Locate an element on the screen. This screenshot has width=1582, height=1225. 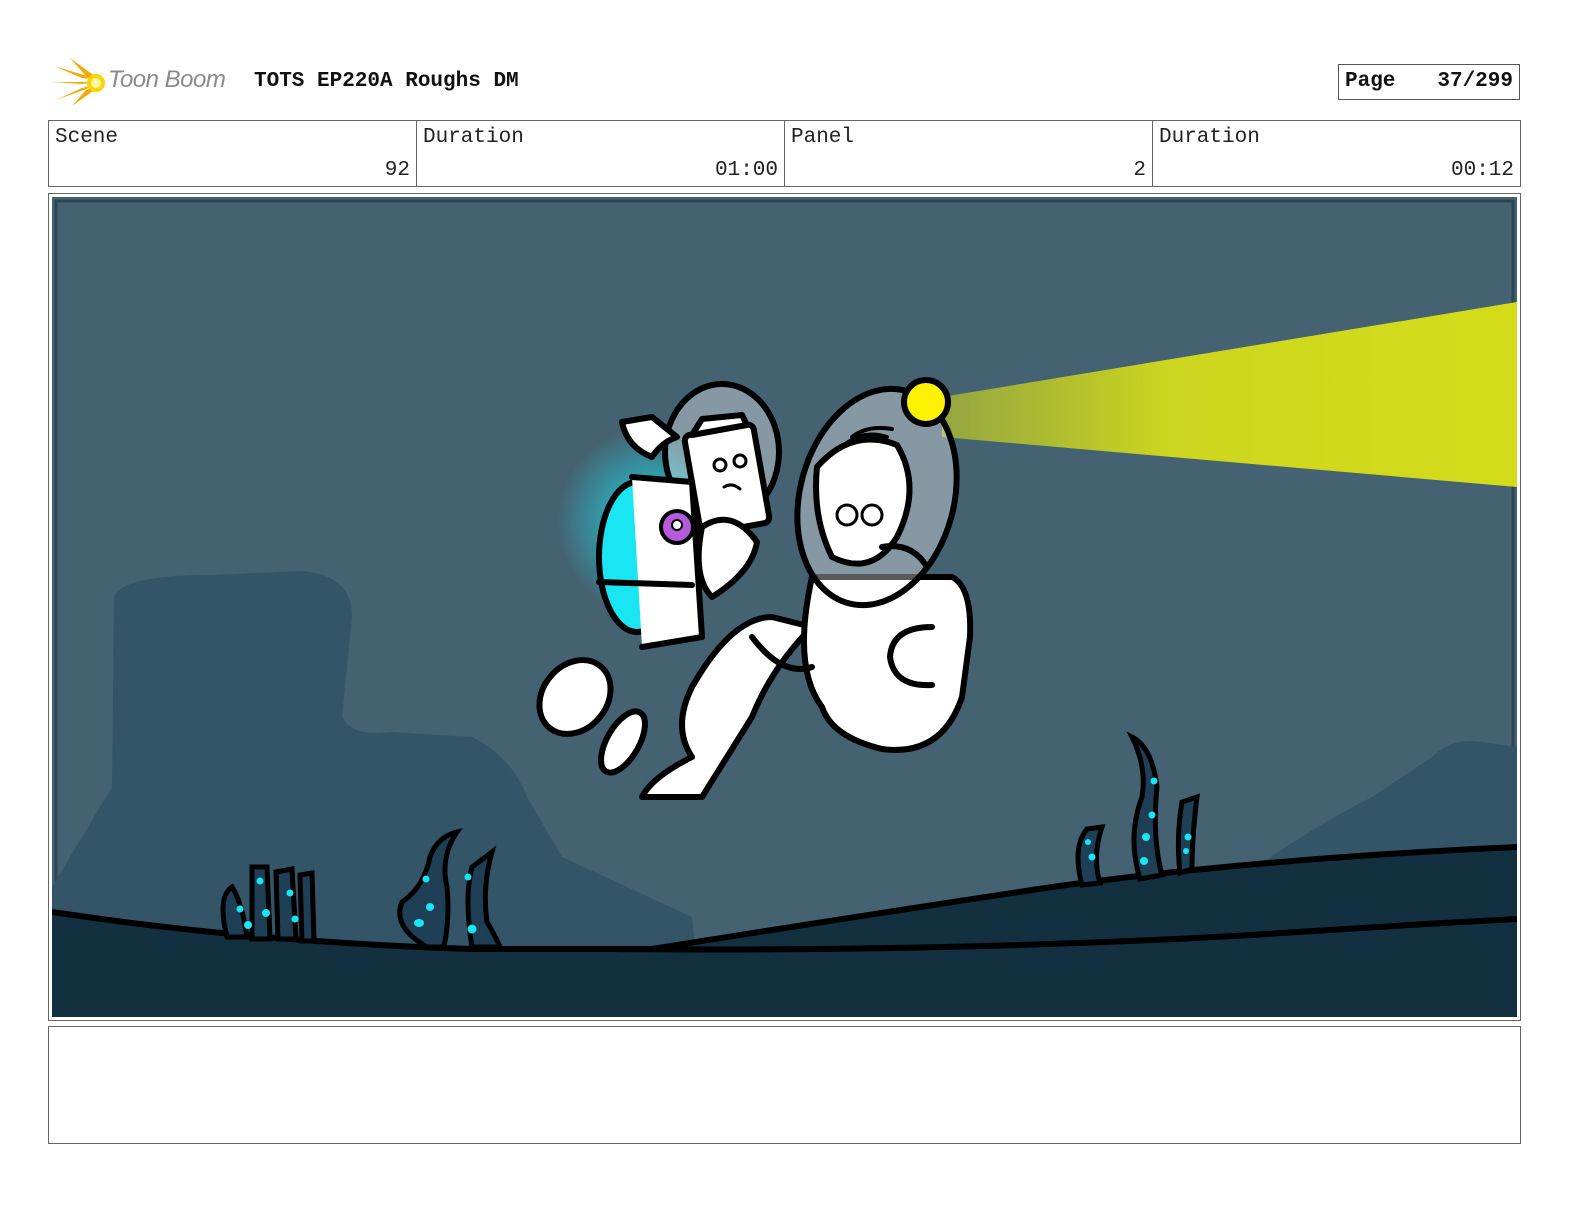
document-title: TOTS EP220A Roughs DM is located at coordinates (386, 81).